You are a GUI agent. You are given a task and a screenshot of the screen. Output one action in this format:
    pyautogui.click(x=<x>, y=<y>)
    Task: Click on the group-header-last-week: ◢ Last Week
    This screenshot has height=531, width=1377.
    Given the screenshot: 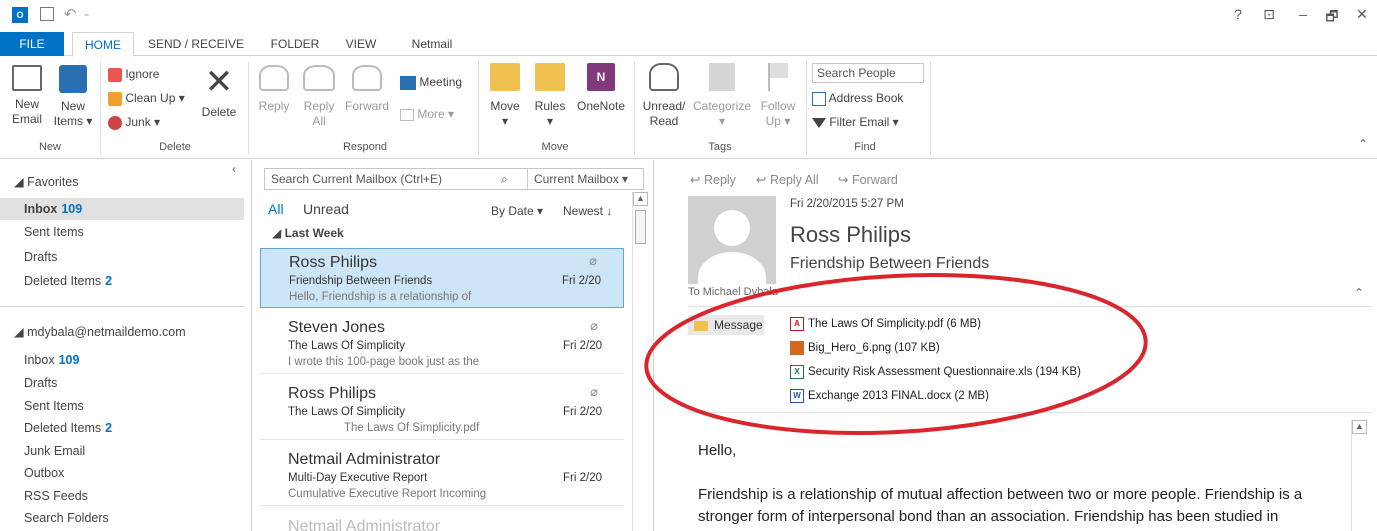 What is the action you would take?
    pyautogui.click(x=308, y=233)
    